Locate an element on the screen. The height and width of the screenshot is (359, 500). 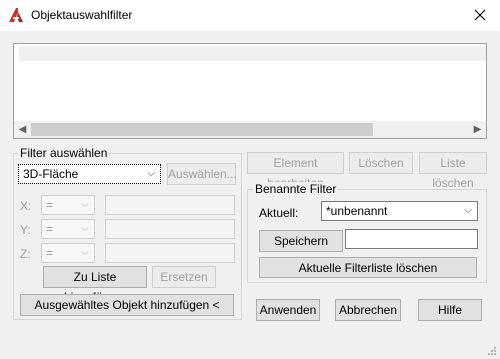
scroll-right-icon: ▶ is located at coordinates (477, 129).